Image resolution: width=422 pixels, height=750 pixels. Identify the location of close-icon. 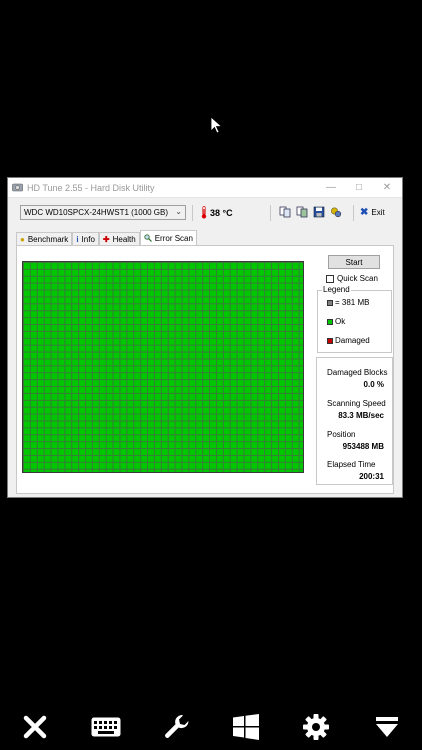
(35, 727).